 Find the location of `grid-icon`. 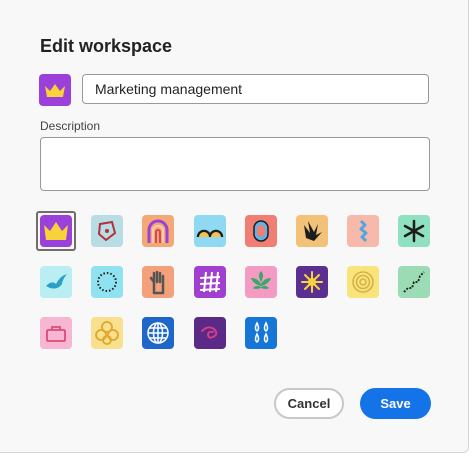

grid-icon is located at coordinates (209, 282).